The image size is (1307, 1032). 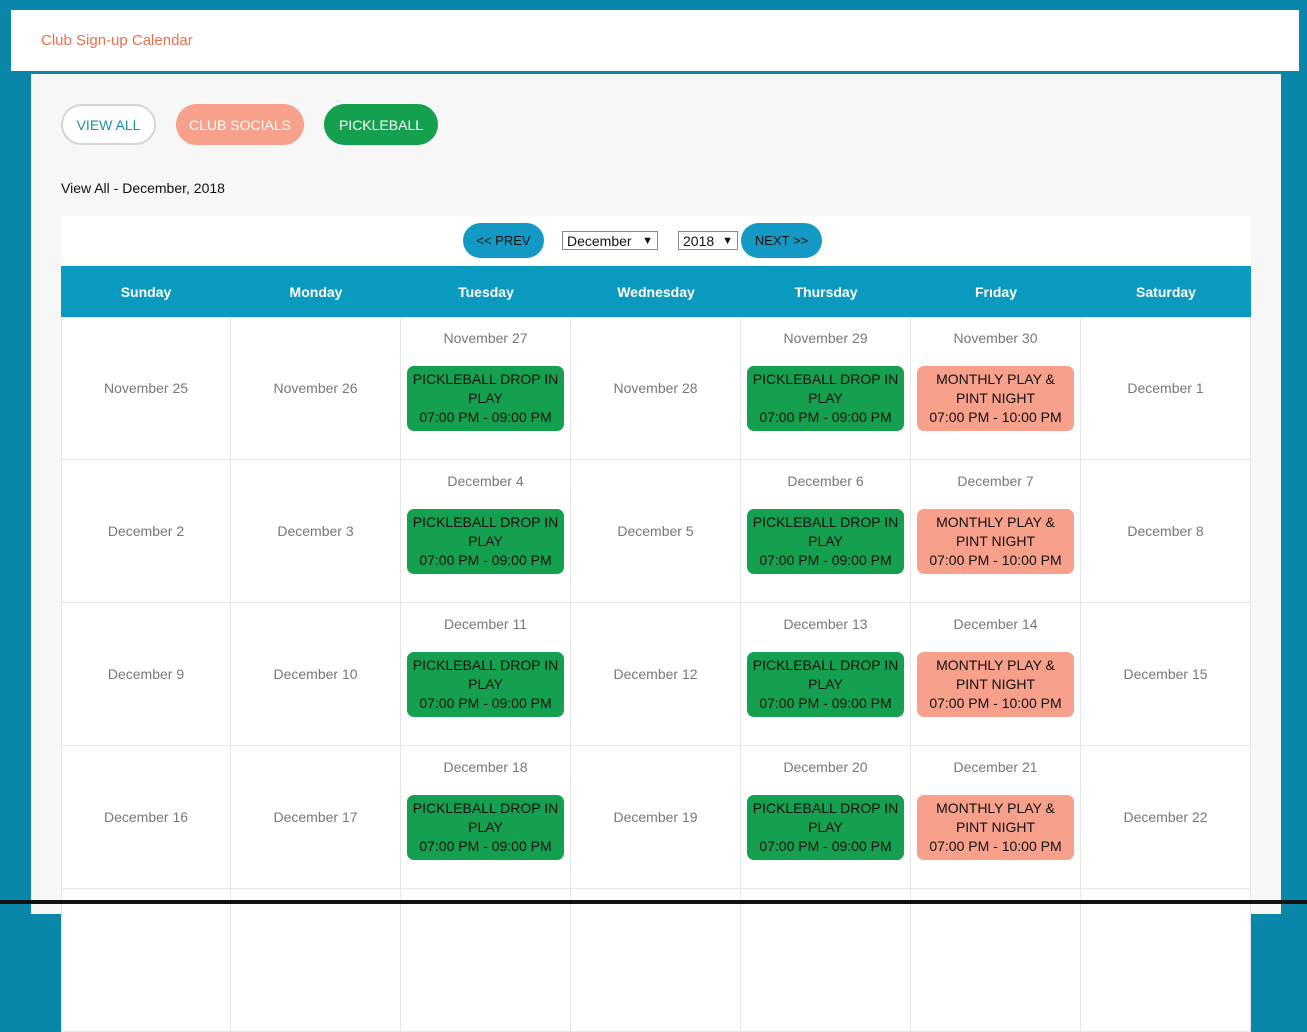 I want to click on day-cell: December 5, so click(x=656, y=531).